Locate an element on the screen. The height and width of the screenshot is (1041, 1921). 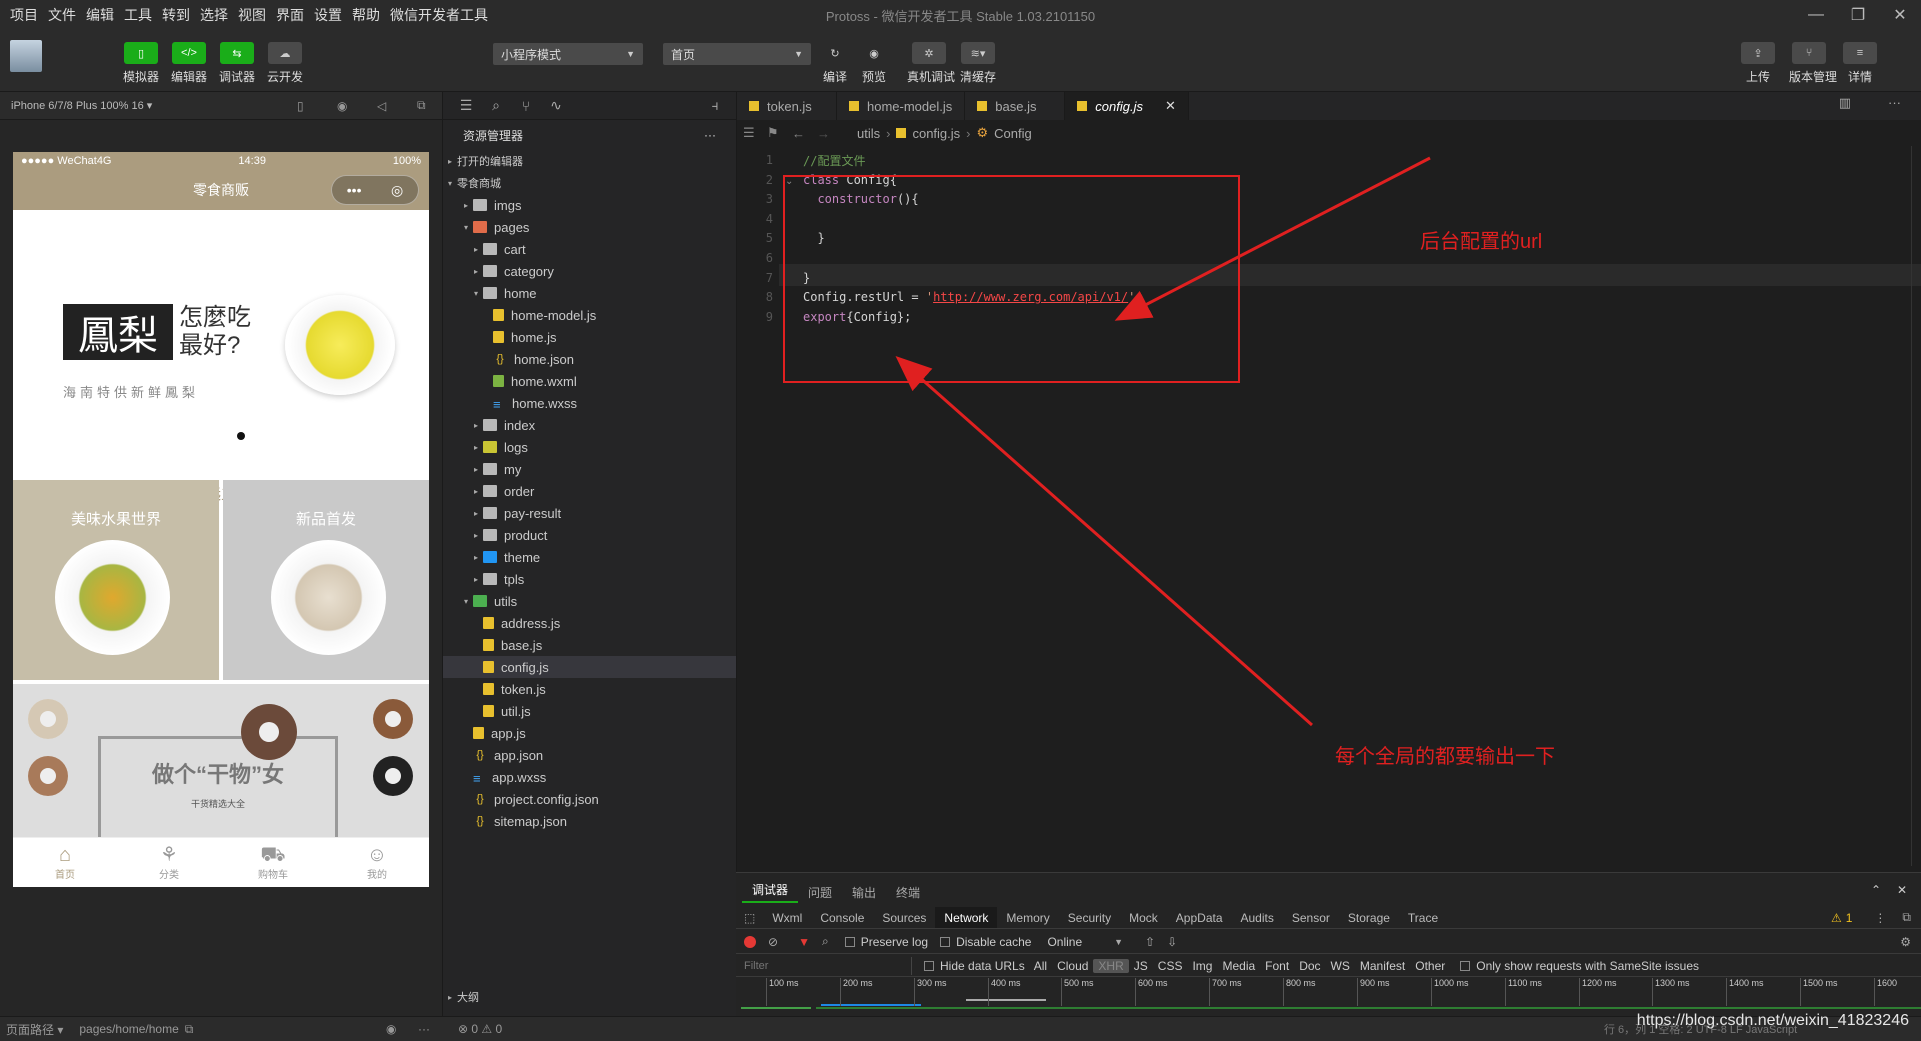
clear-icon: ⊘ is located at coordinates (773, 942).